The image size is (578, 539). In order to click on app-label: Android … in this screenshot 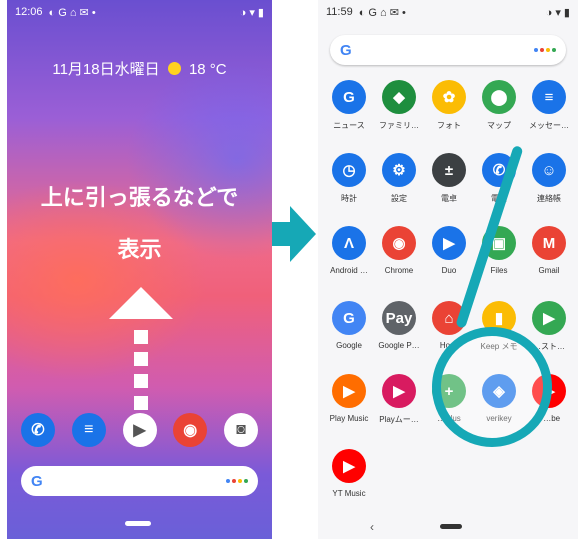, I will do `click(349, 270)`.